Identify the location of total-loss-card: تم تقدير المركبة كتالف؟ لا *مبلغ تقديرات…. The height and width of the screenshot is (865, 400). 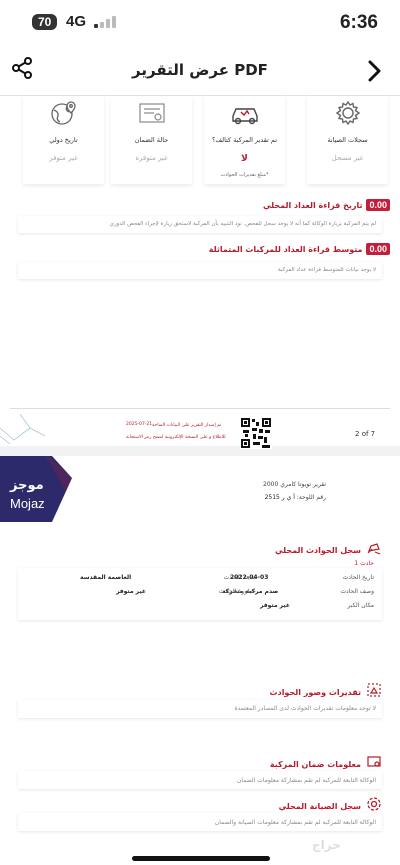
(244, 140).